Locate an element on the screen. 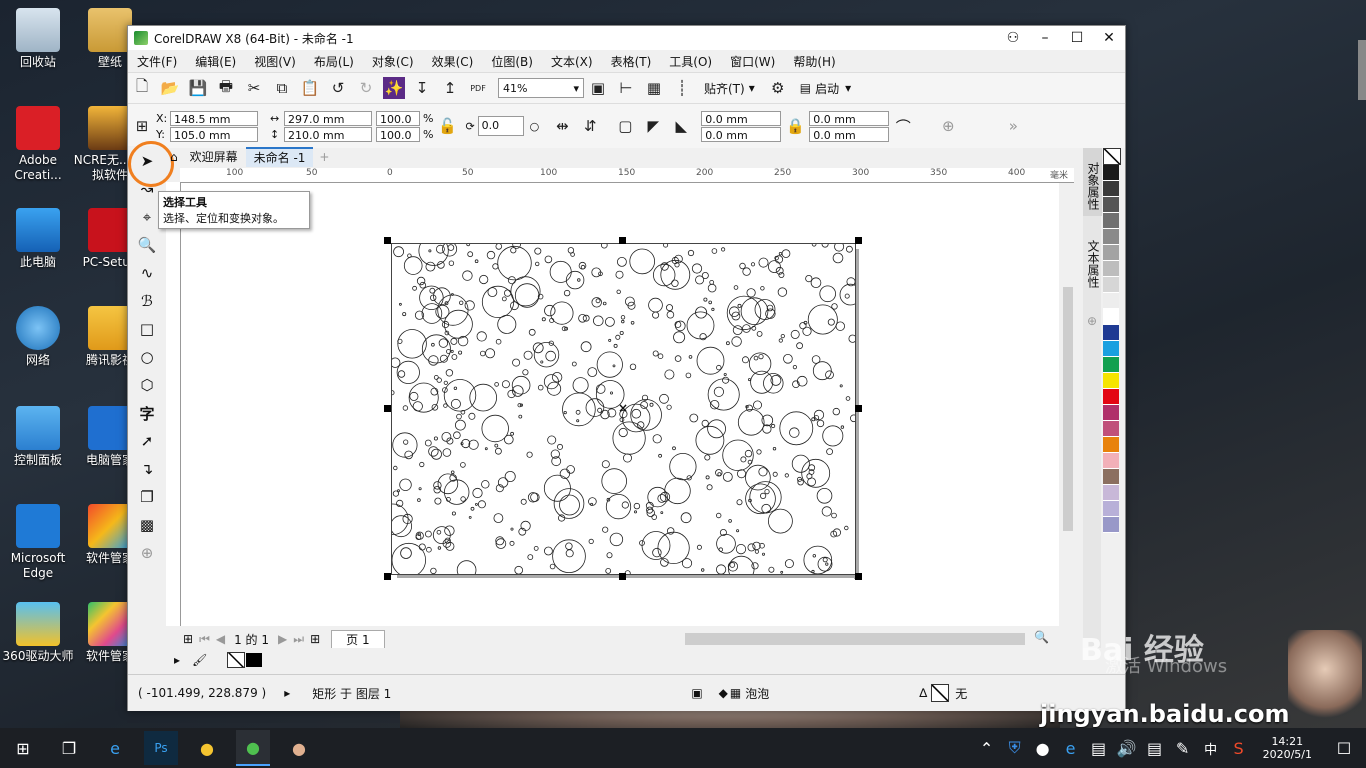 The height and width of the screenshot is (768, 1366). no-fill-swatch is located at coordinates (1112, 156).